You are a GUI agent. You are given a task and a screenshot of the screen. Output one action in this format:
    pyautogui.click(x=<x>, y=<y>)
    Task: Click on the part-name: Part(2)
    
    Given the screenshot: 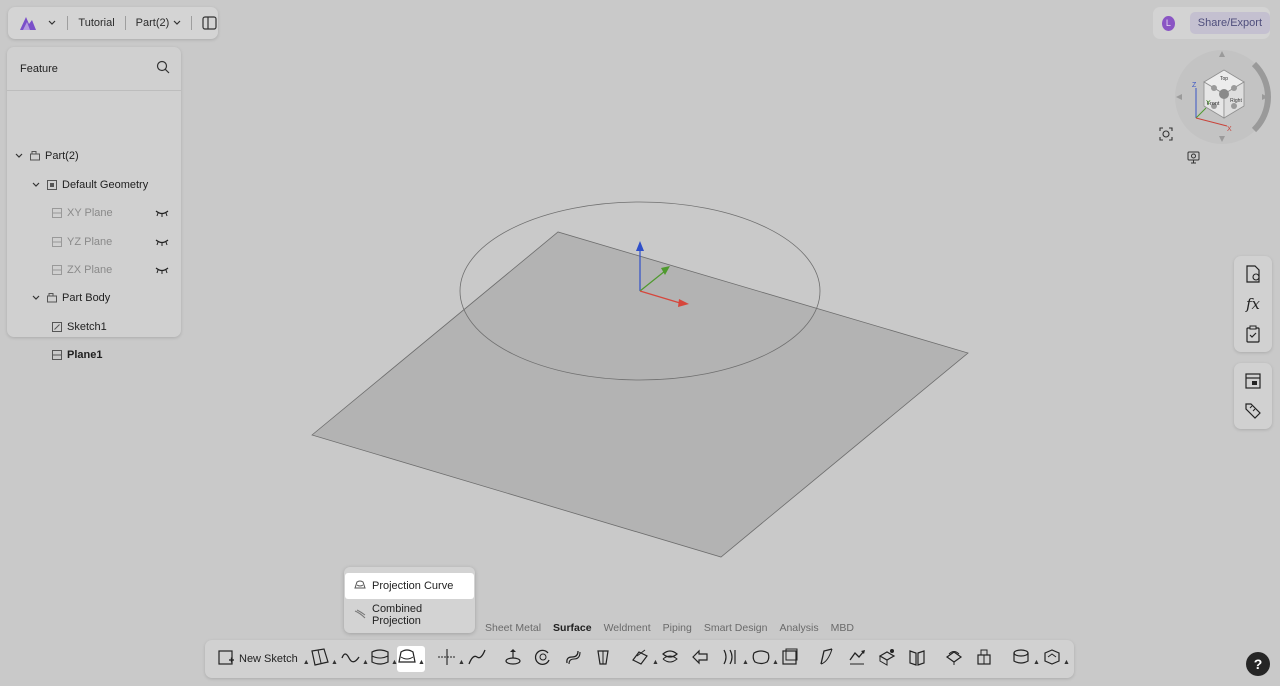 What is the action you would take?
    pyautogui.click(x=152, y=23)
    